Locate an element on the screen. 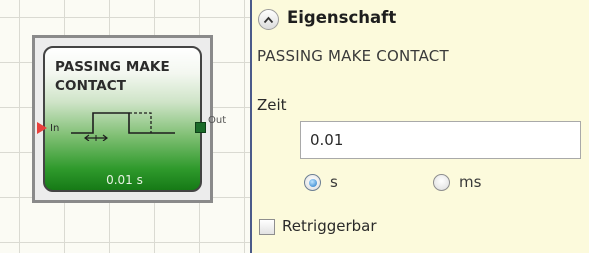  block-name-label: PASSING MAKE CONTACT is located at coordinates (353, 56).